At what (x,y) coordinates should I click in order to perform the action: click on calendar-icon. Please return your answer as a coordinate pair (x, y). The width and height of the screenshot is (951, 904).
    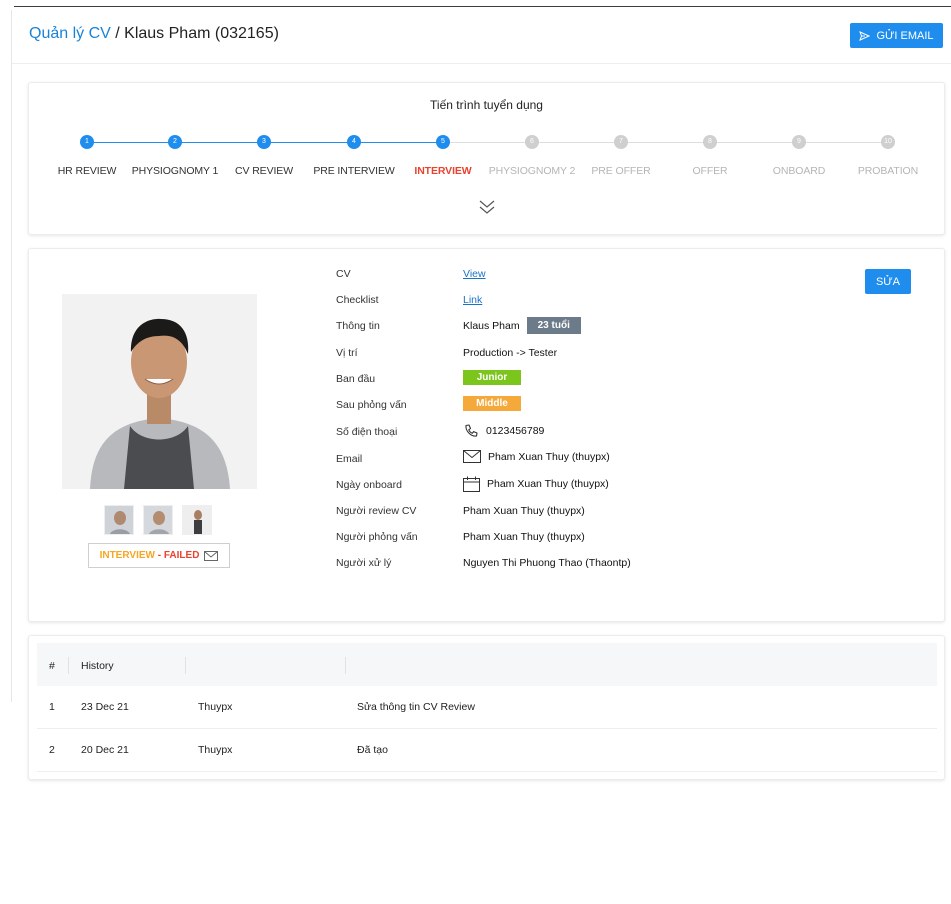
    Looking at the image, I should click on (471, 484).